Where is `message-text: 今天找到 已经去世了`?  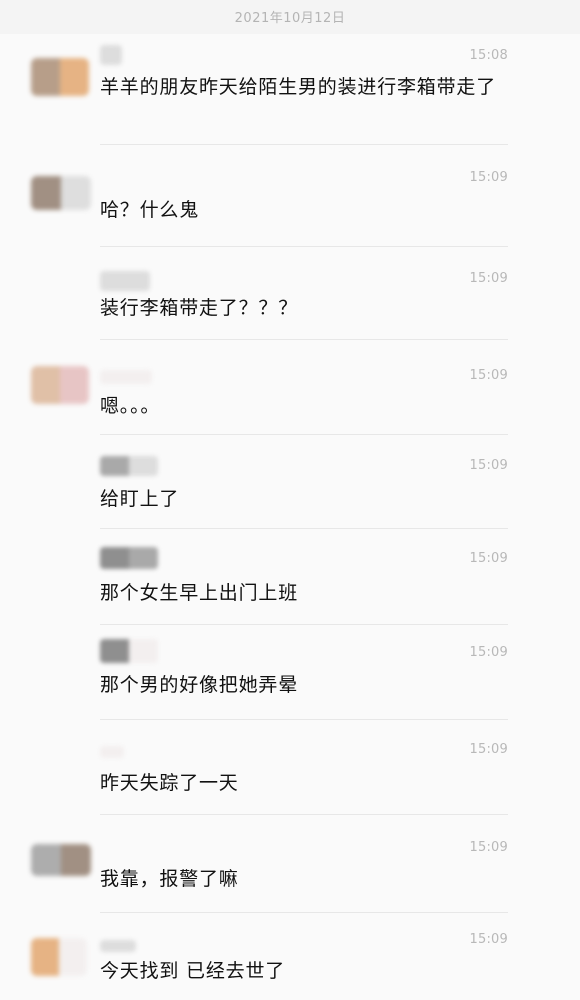
message-text: 今天找到 已经去世了 is located at coordinates (193, 971).